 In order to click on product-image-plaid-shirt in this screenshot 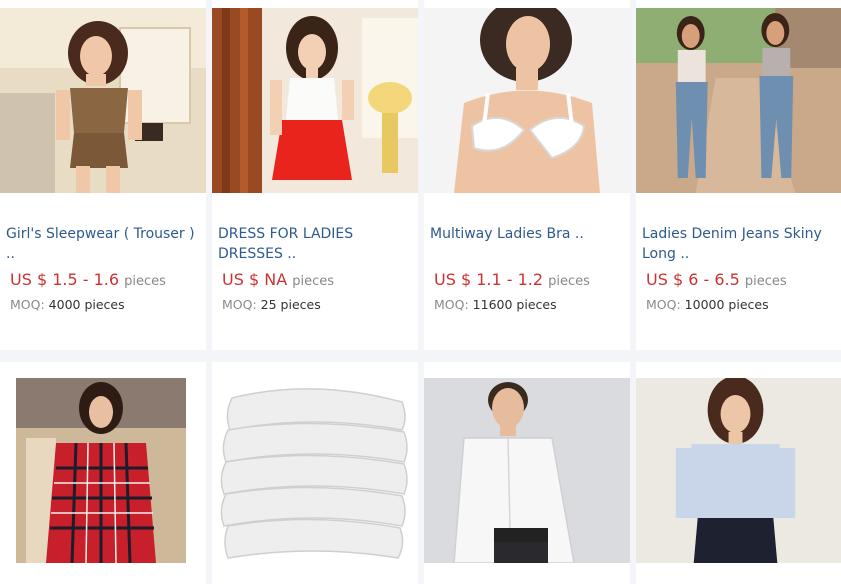, I will do `click(101, 470)`.